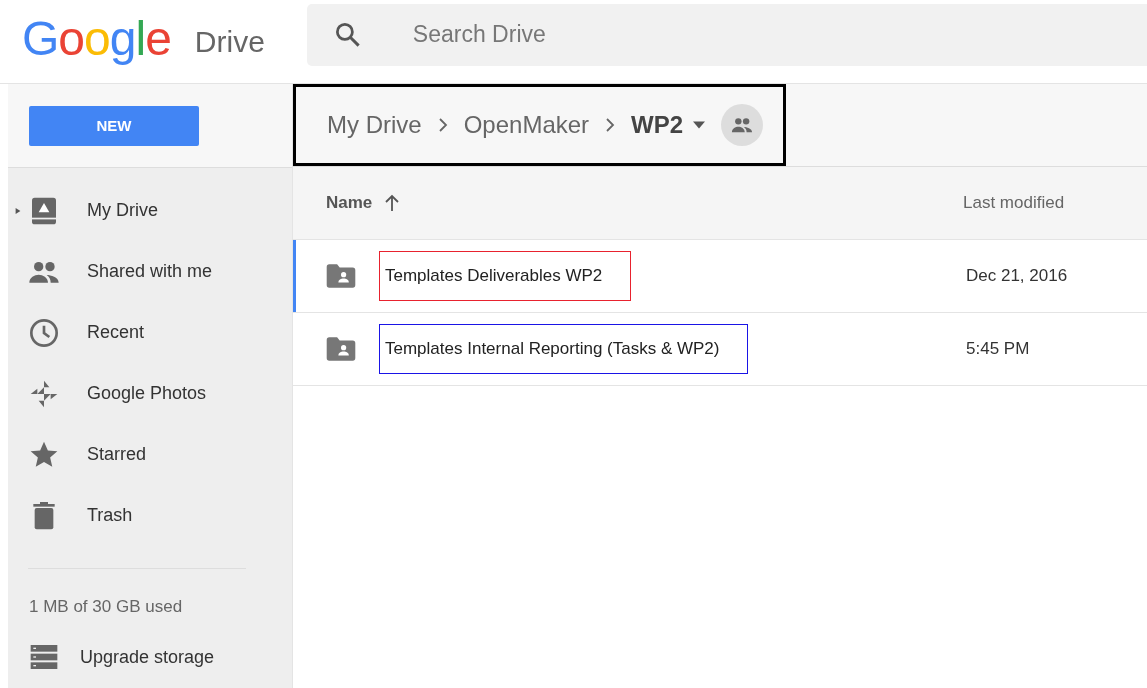 Image resolution: width=1147 pixels, height=688 pixels. Describe the element at coordinates (150, 515) in the screenshot. I see `sidebar-item: Trash` at that location.